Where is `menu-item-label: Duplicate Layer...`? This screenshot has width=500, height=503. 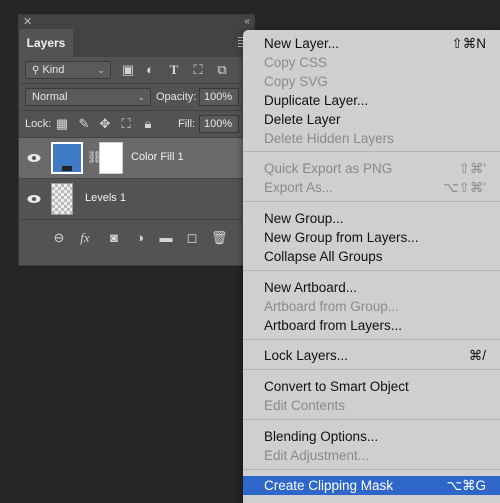
menu-item-label: Duplicate Layer... is located at coordinates (316, 100).